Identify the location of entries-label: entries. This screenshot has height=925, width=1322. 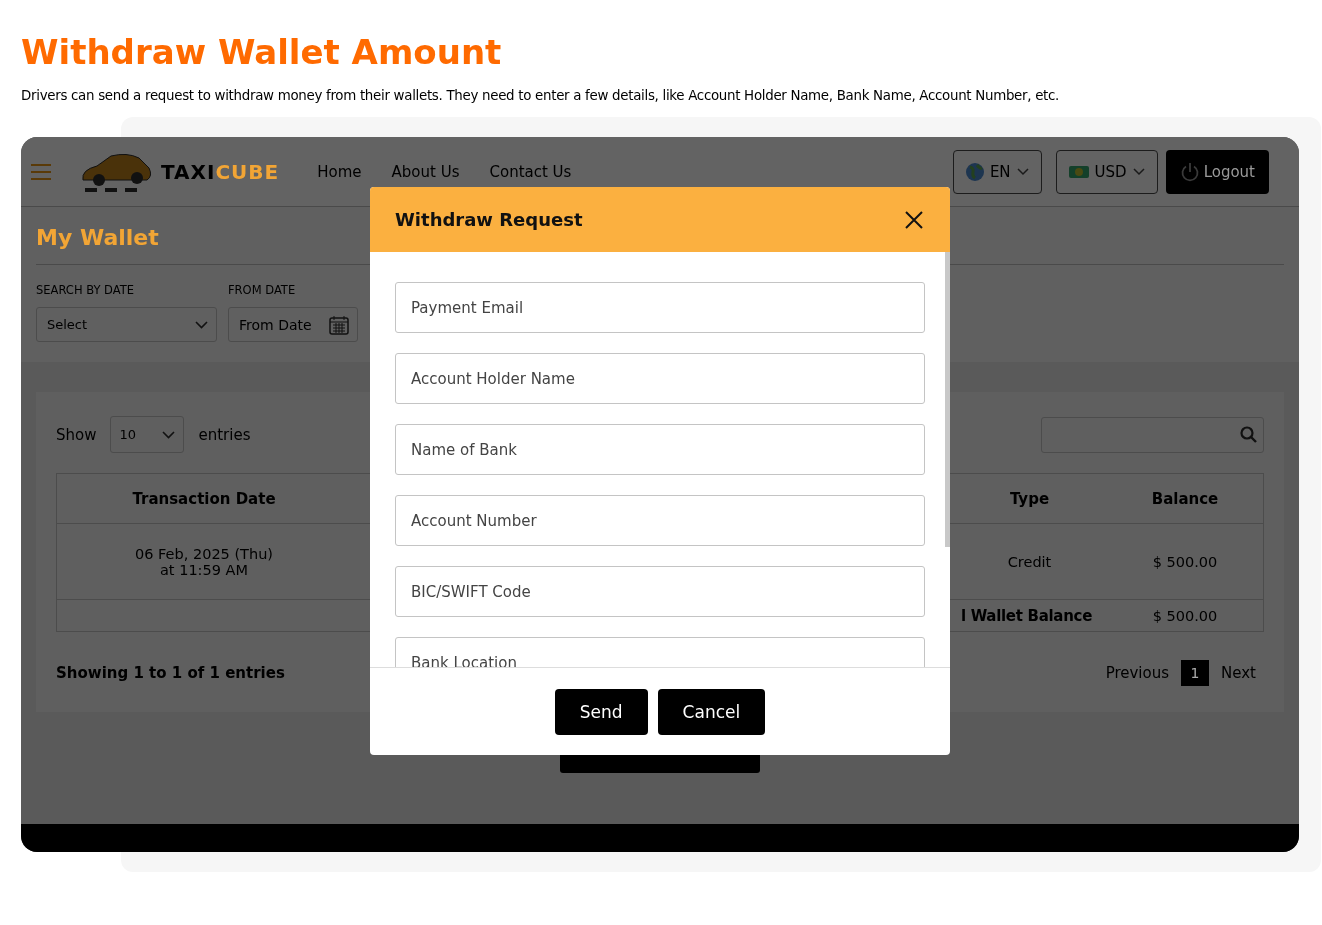
(224, 434).